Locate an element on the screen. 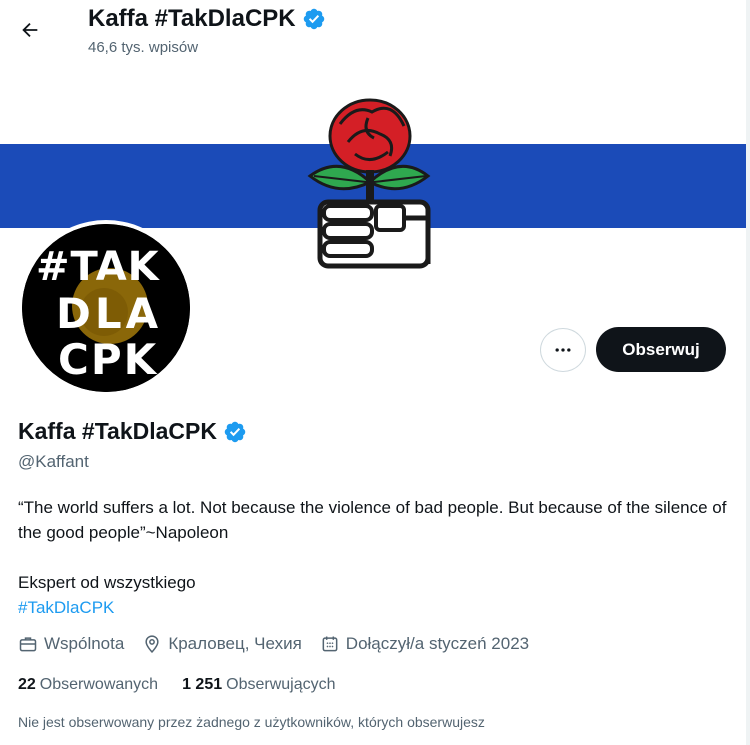 The image size is (750, 745). page-scroll-edge is located at coordinates (748, 372).